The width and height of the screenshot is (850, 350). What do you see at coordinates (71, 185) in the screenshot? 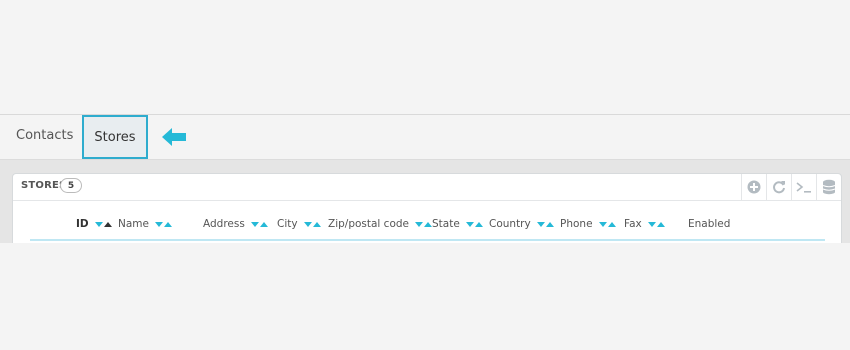
I see `count-badge: 5` at bounding box center [71, 185].